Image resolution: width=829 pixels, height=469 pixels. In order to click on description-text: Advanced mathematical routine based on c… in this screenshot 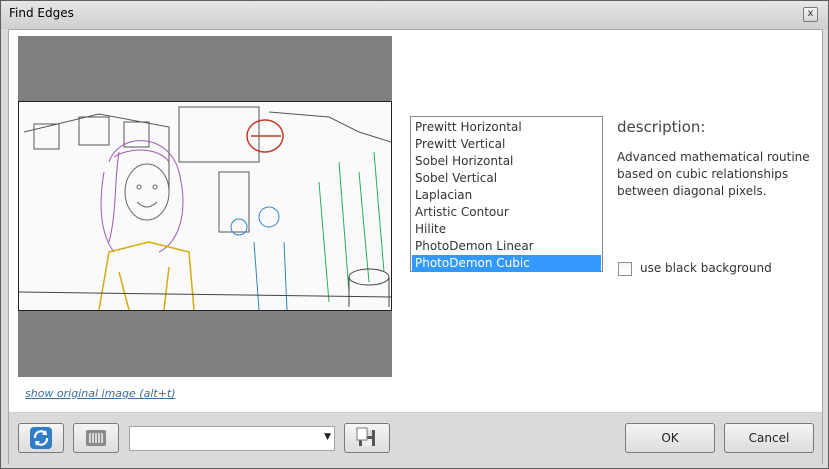, I will do `click(713, 174)`.